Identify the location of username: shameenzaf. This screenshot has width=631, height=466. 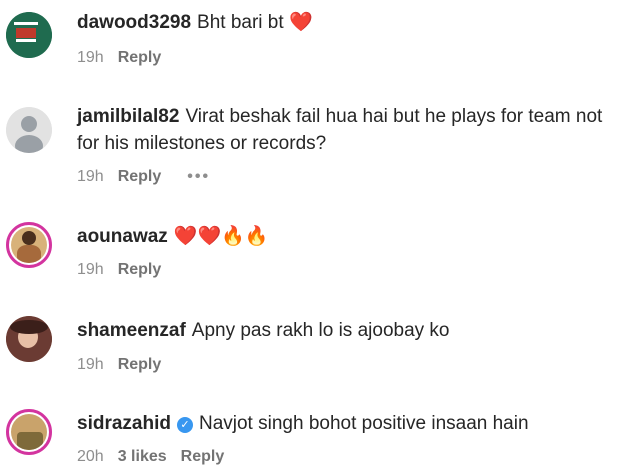
(131, 330).